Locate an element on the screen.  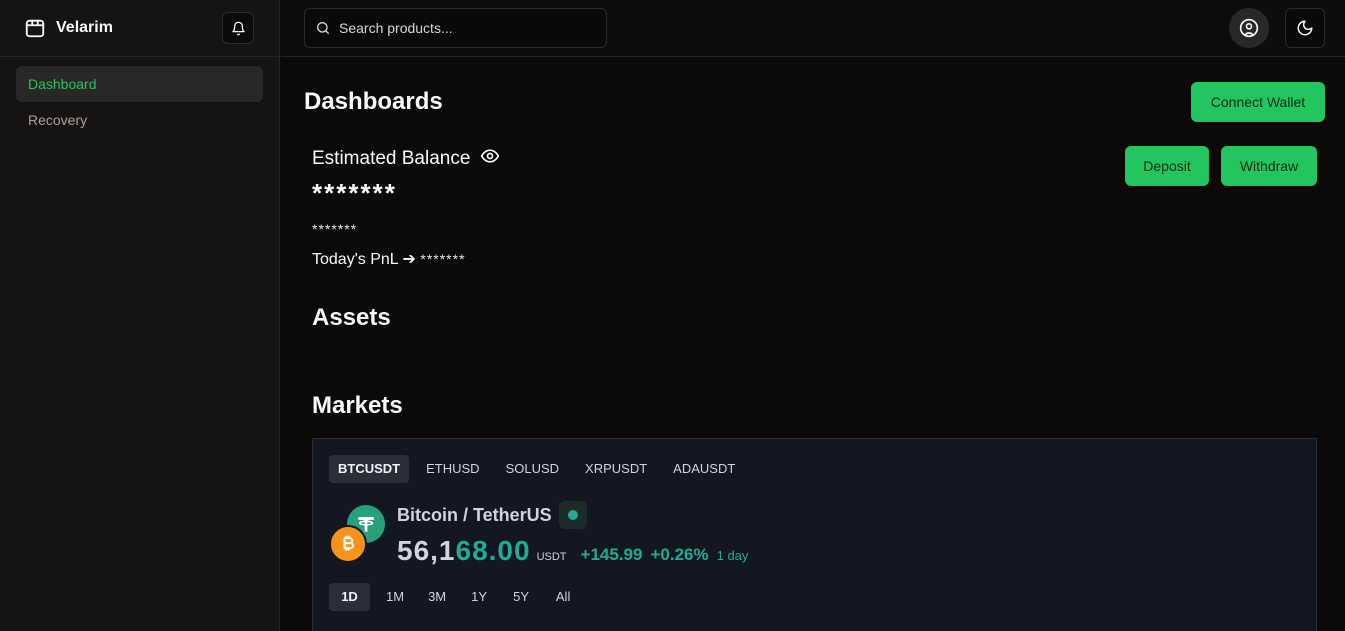
pnl-label: Today's PnL ➔ is located at coordinates (364, 259).